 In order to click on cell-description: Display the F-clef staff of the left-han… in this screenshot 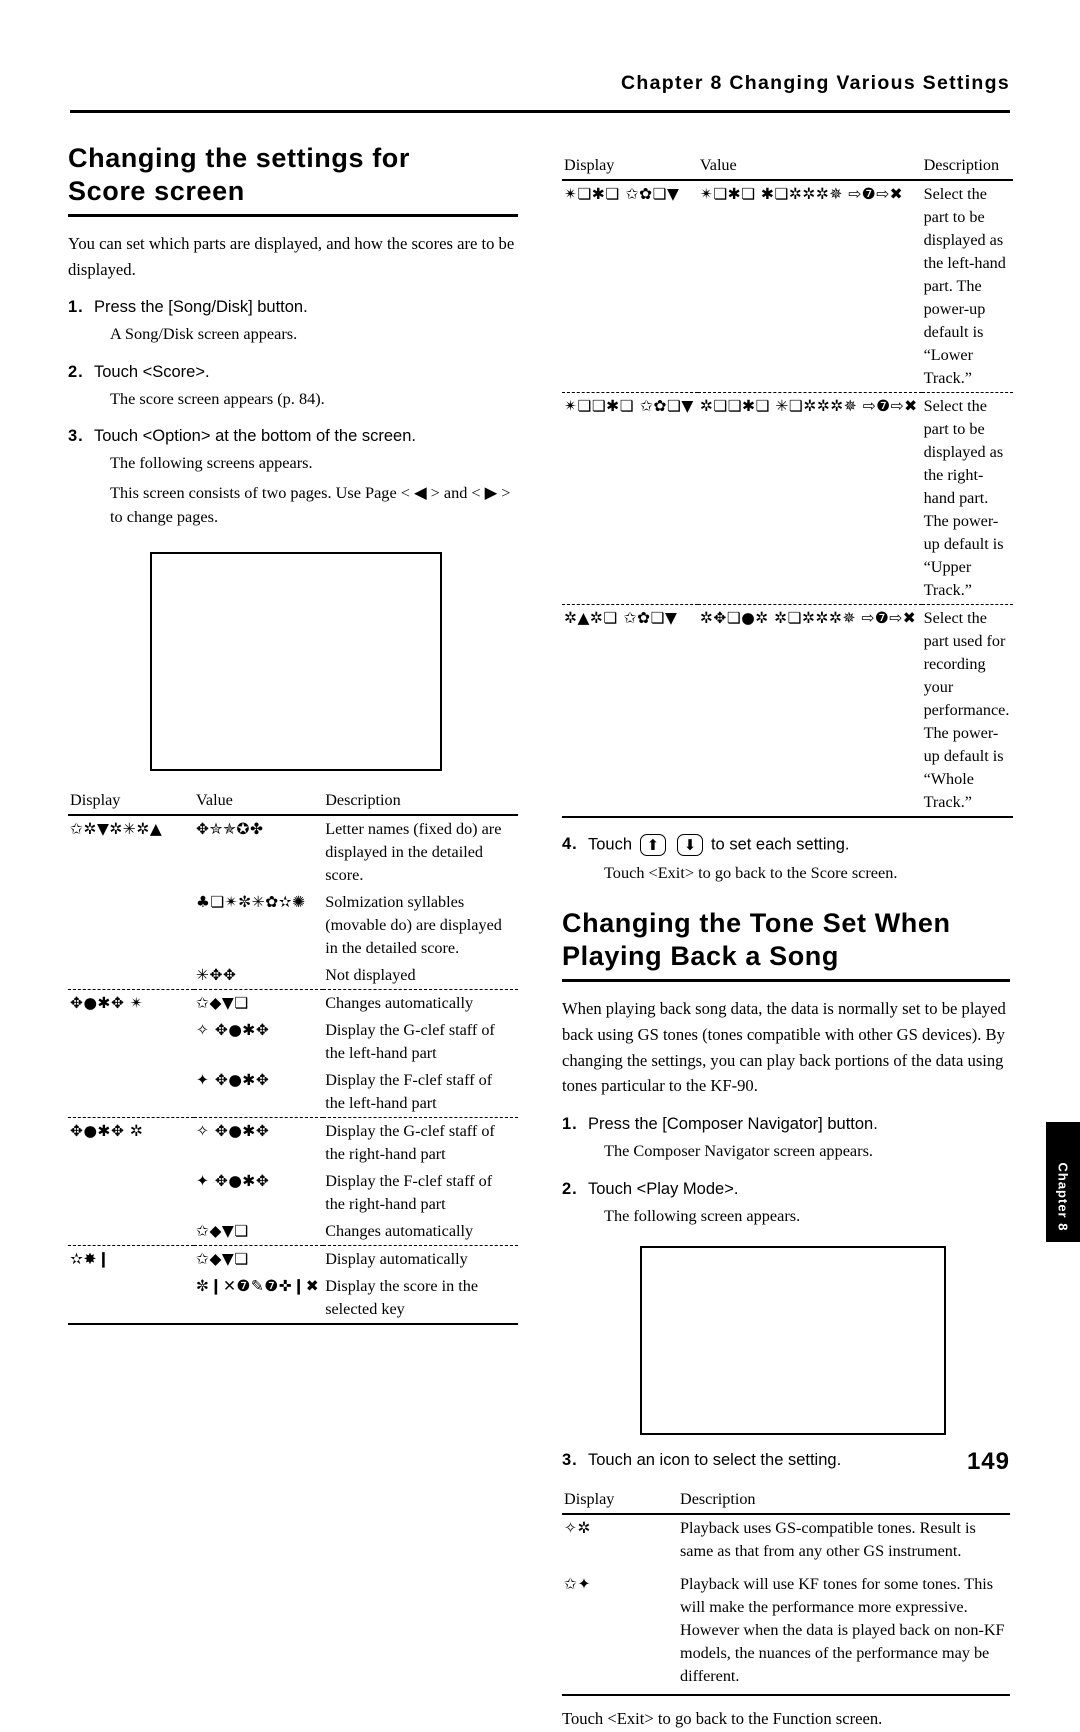, I will do `click(409, 1091)`.